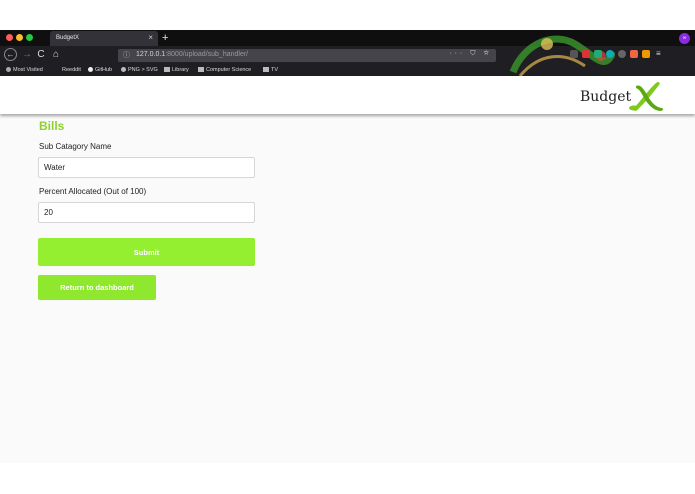  Describe the element at coordinates (586, 54) in the screenshot. I see `adblock-icon` at that location.